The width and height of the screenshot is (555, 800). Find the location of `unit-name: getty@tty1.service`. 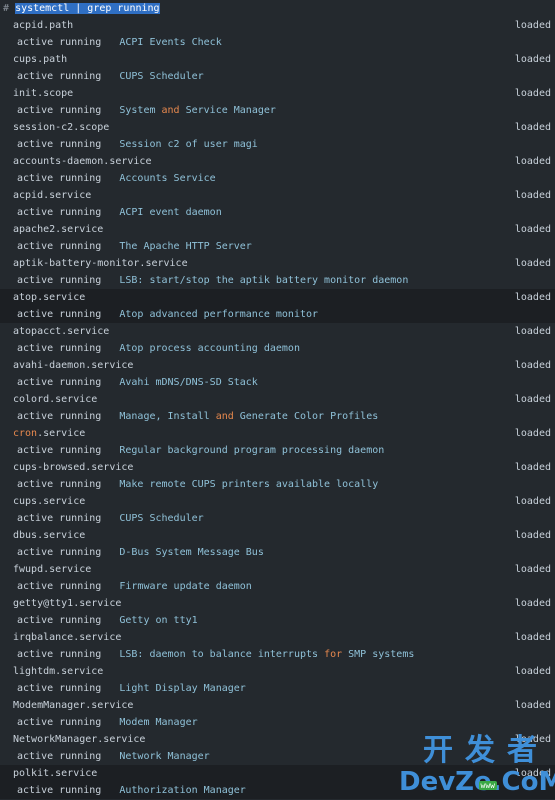

unit-name: getty@tty1.service is located at coordinates (67, 603).